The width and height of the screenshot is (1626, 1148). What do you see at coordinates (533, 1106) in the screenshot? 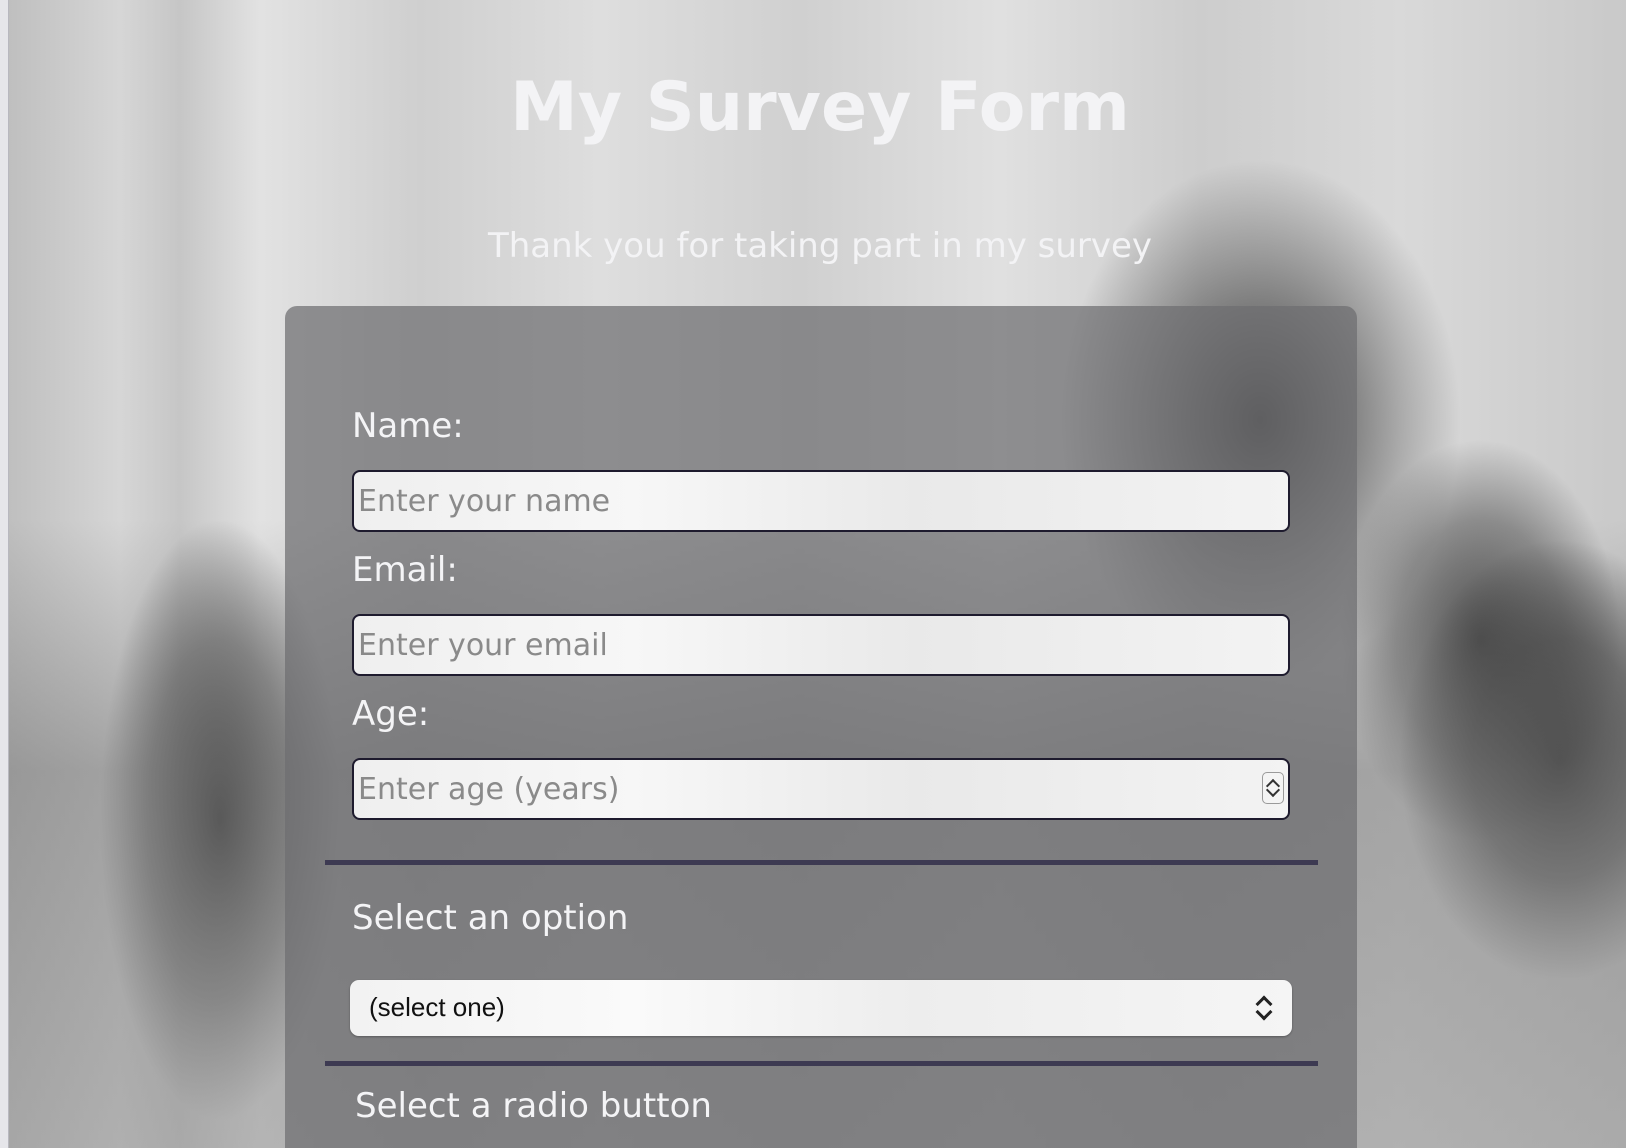
I see `radio-section-label: Select a radio button` at bounding box center [533, 1106].